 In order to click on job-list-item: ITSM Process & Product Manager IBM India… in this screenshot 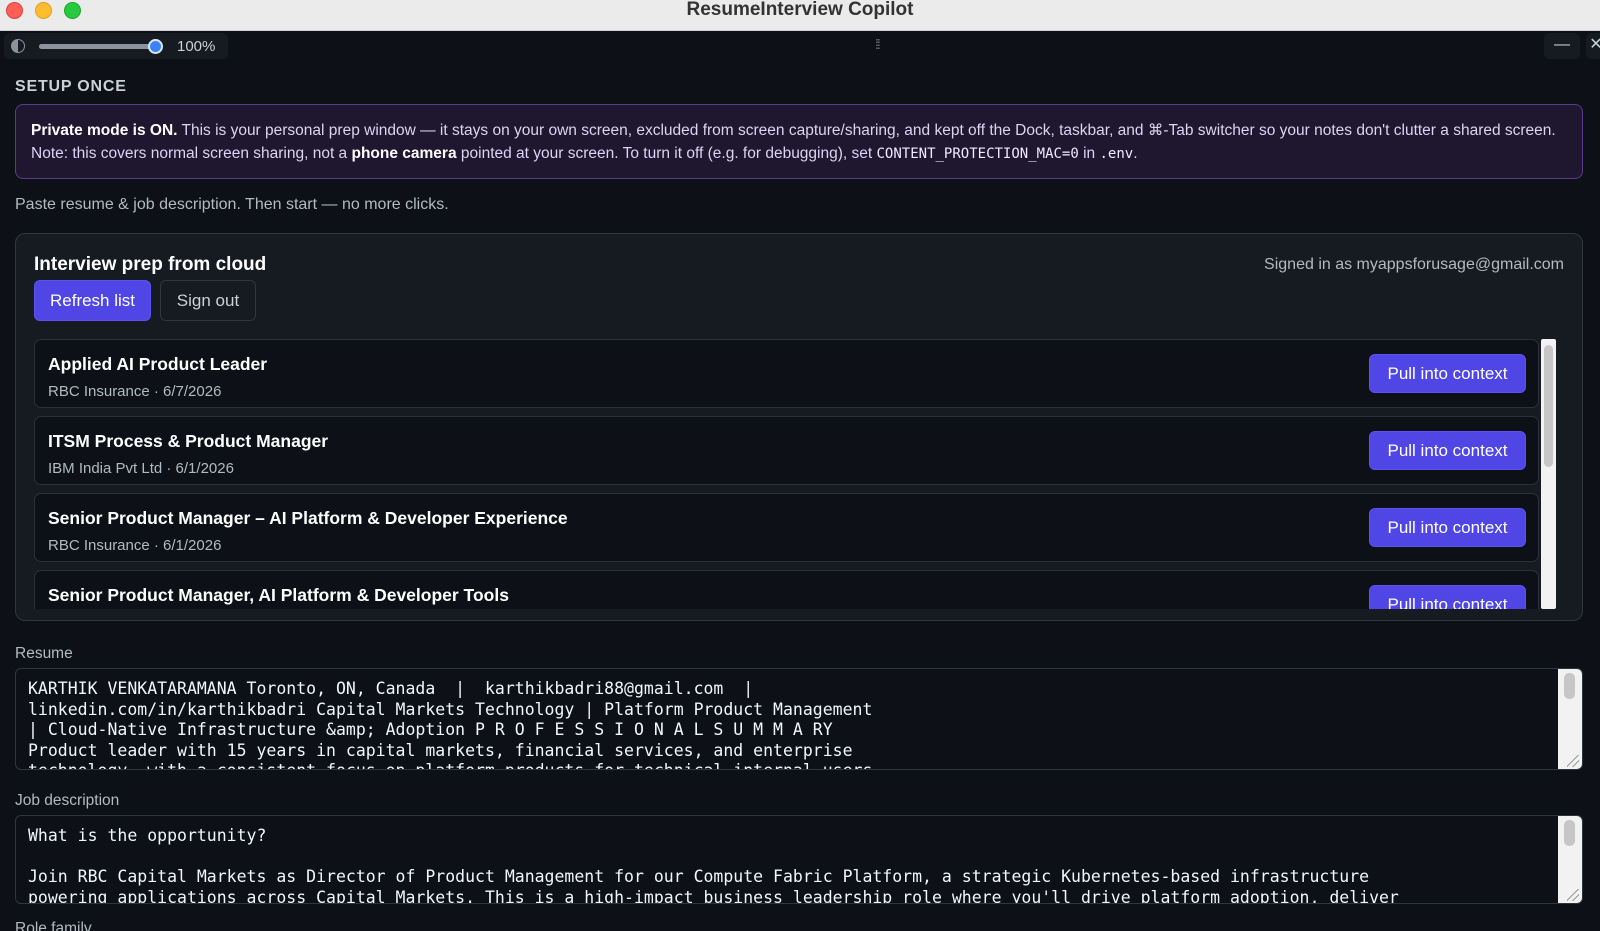, I will do `click(786, 450)`.